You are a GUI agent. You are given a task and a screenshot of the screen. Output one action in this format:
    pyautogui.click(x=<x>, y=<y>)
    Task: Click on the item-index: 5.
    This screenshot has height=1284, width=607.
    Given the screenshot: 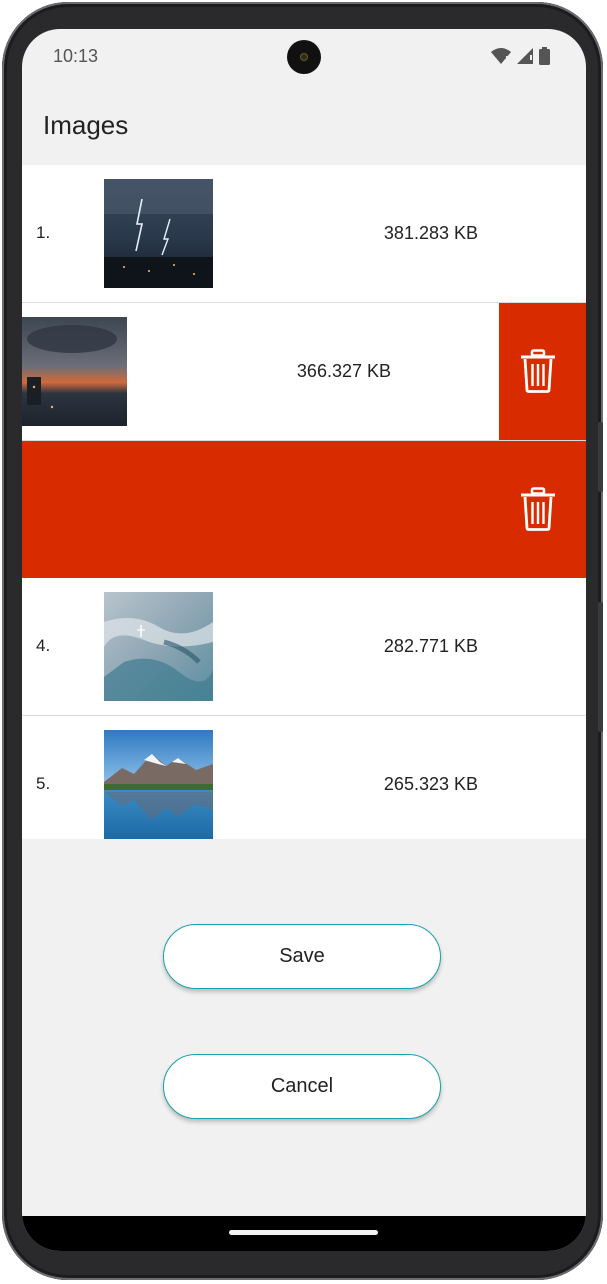 What is the action you would take?
    pyautogui.click(x=43, y=783)
    